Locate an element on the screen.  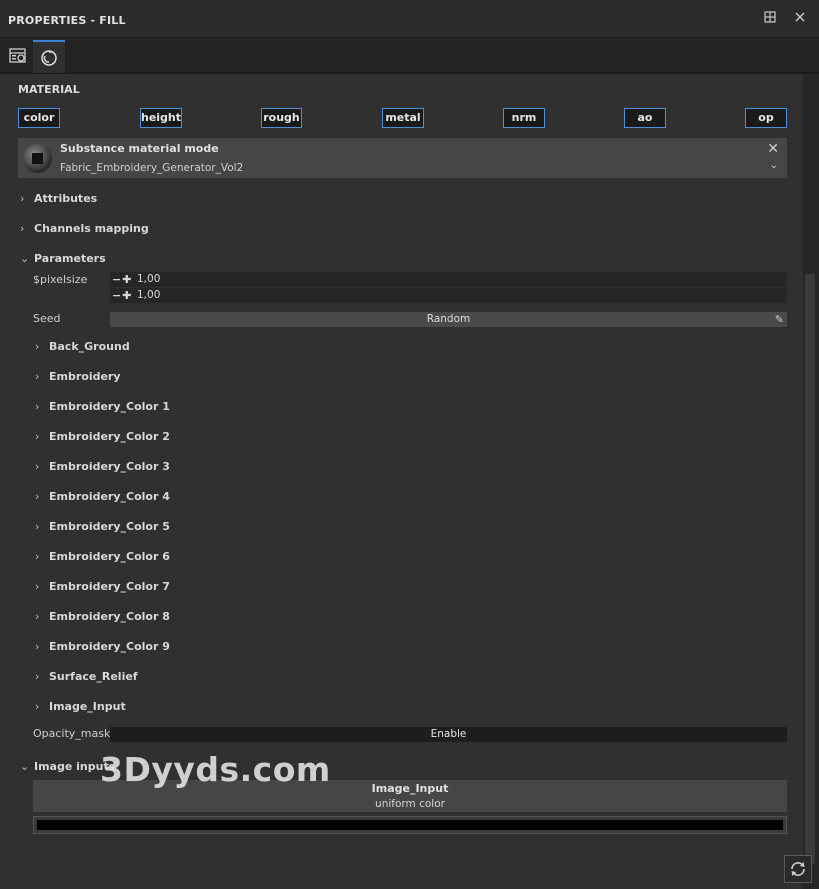
group-image-input: › Image_Input is located at coordinates (80, 708).